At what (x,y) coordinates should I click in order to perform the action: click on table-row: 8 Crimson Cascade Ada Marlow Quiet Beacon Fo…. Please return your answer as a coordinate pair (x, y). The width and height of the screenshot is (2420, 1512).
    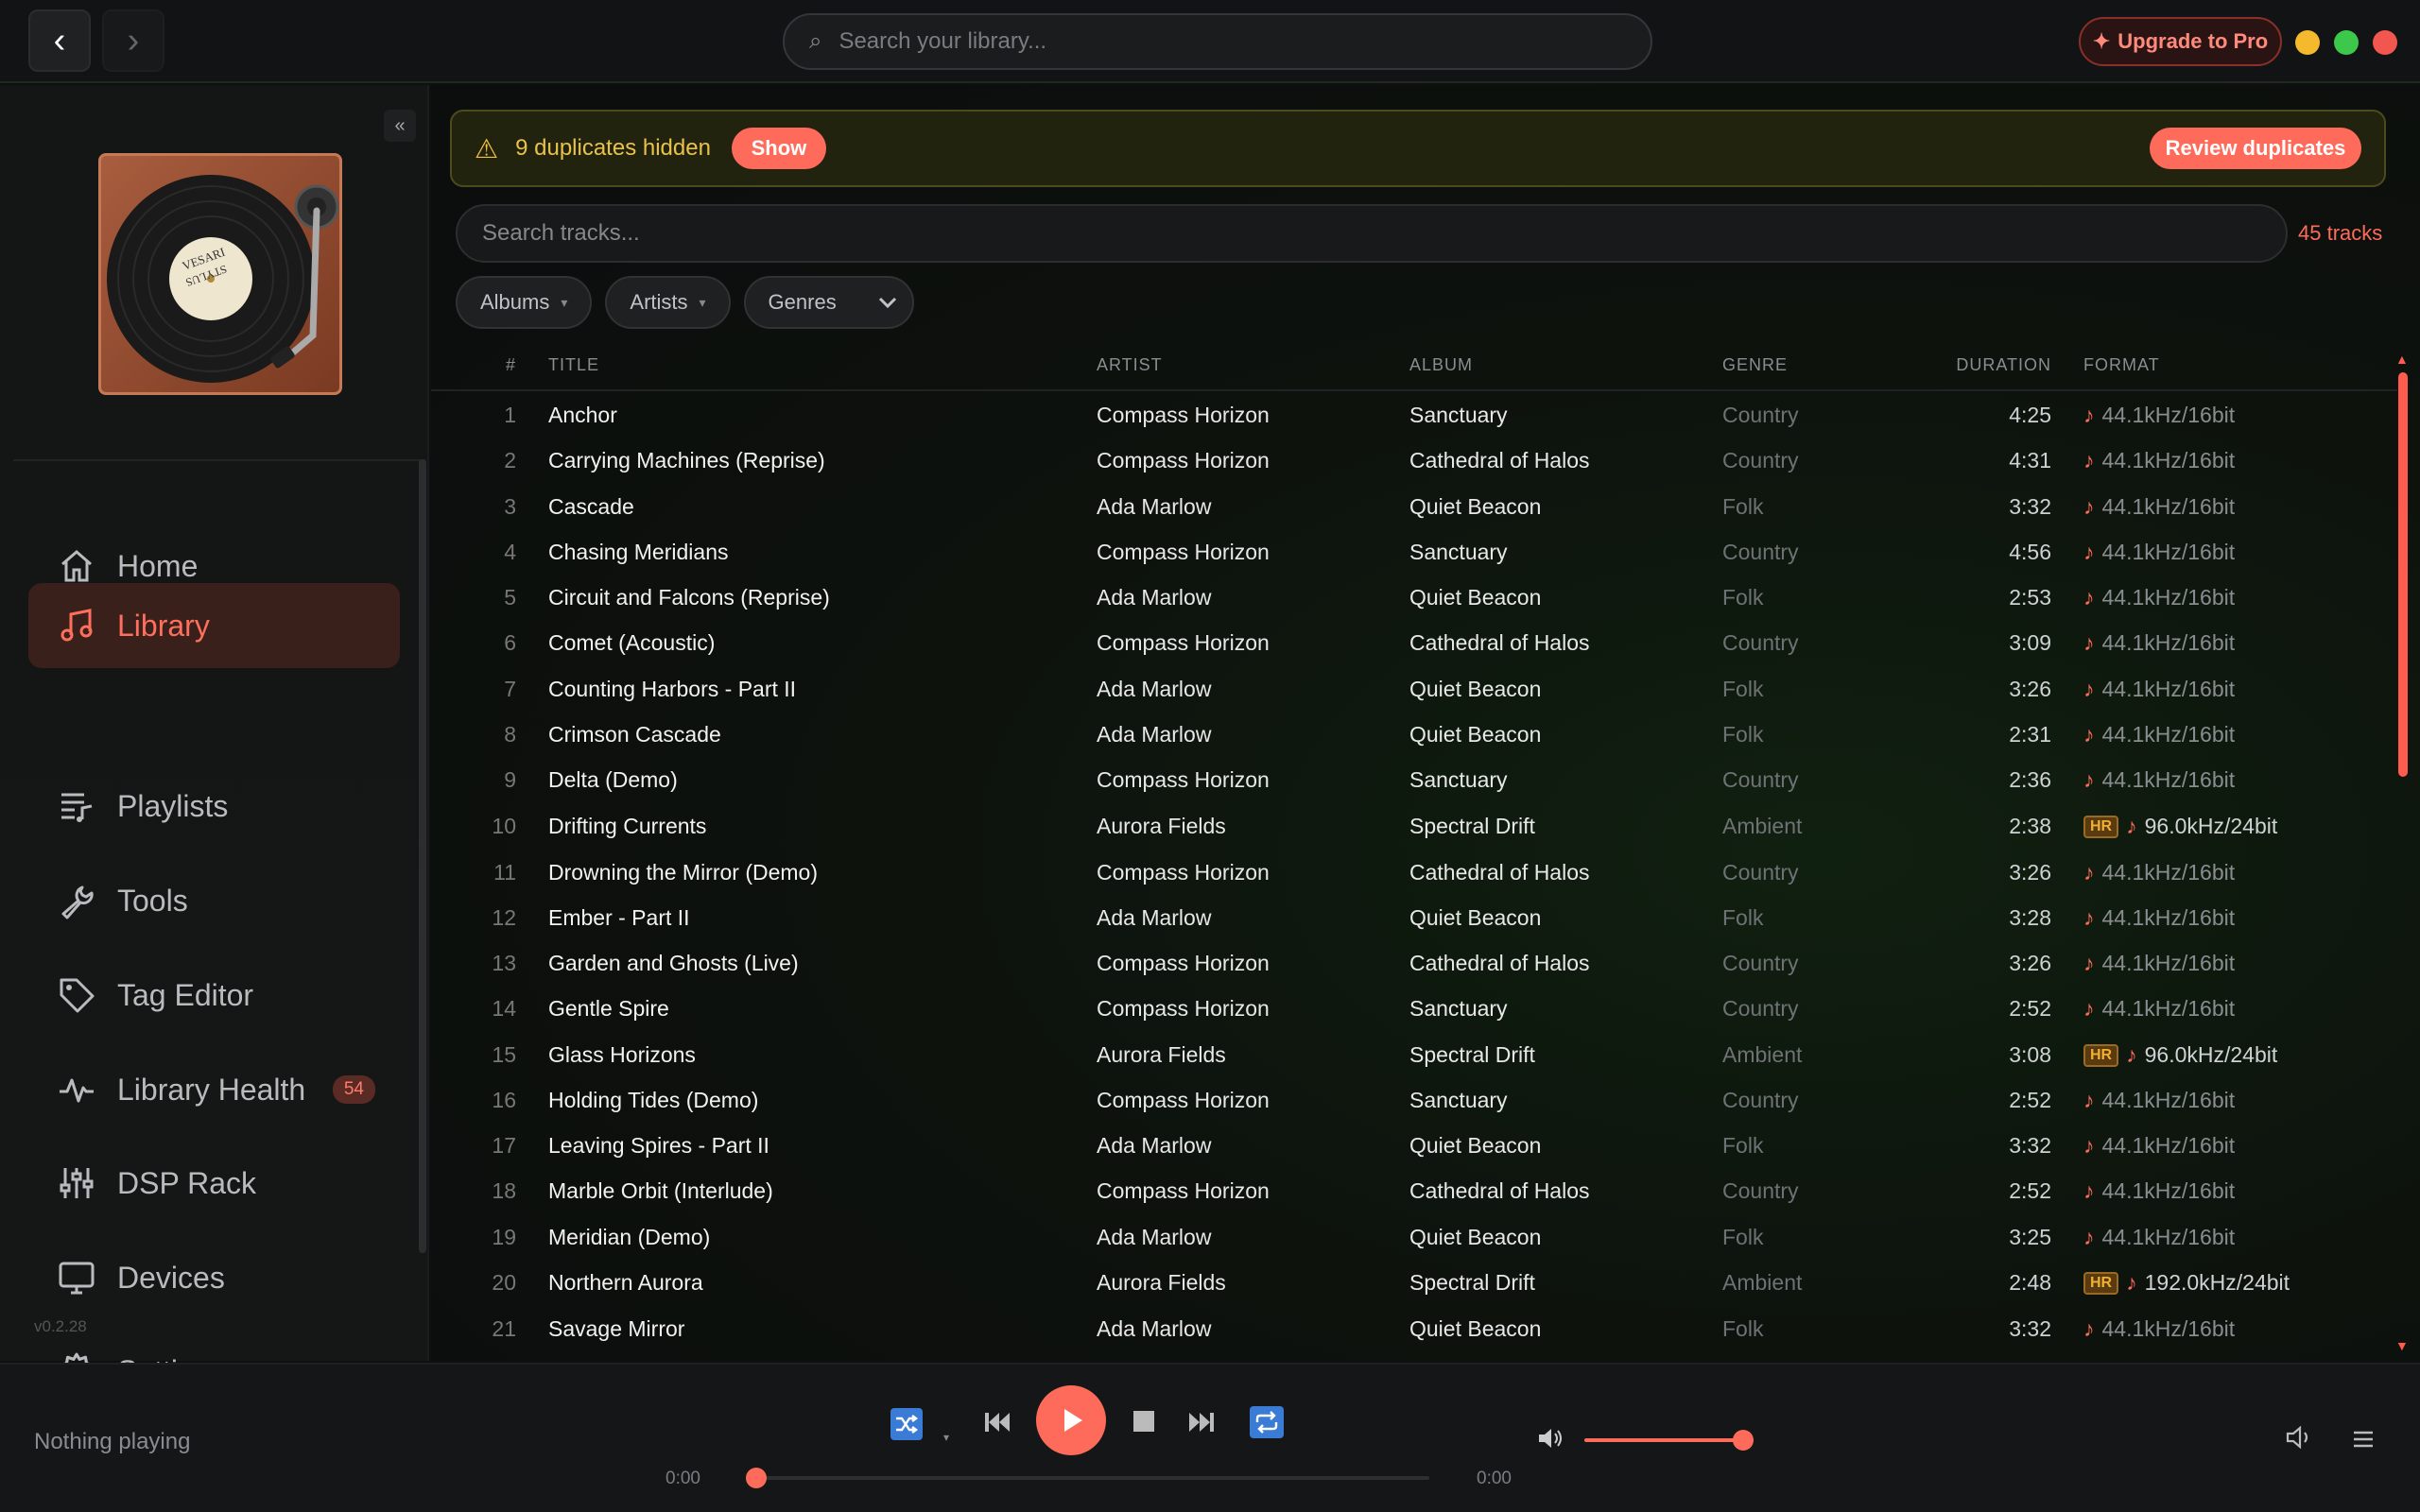
    Looking at the image, I should click on (1414, 733).